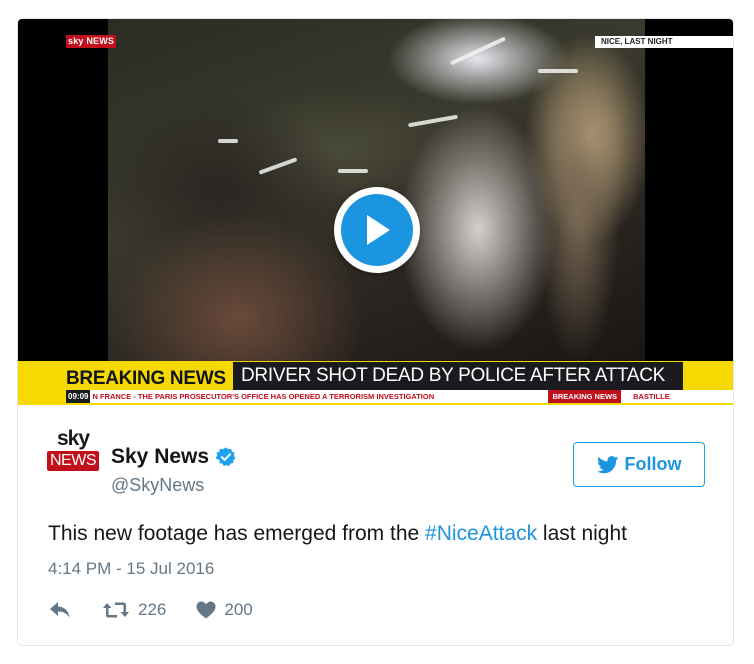 The image size is (754, 664). I want to click on hashtag-link: #NiceAttack, so click(481, 533).